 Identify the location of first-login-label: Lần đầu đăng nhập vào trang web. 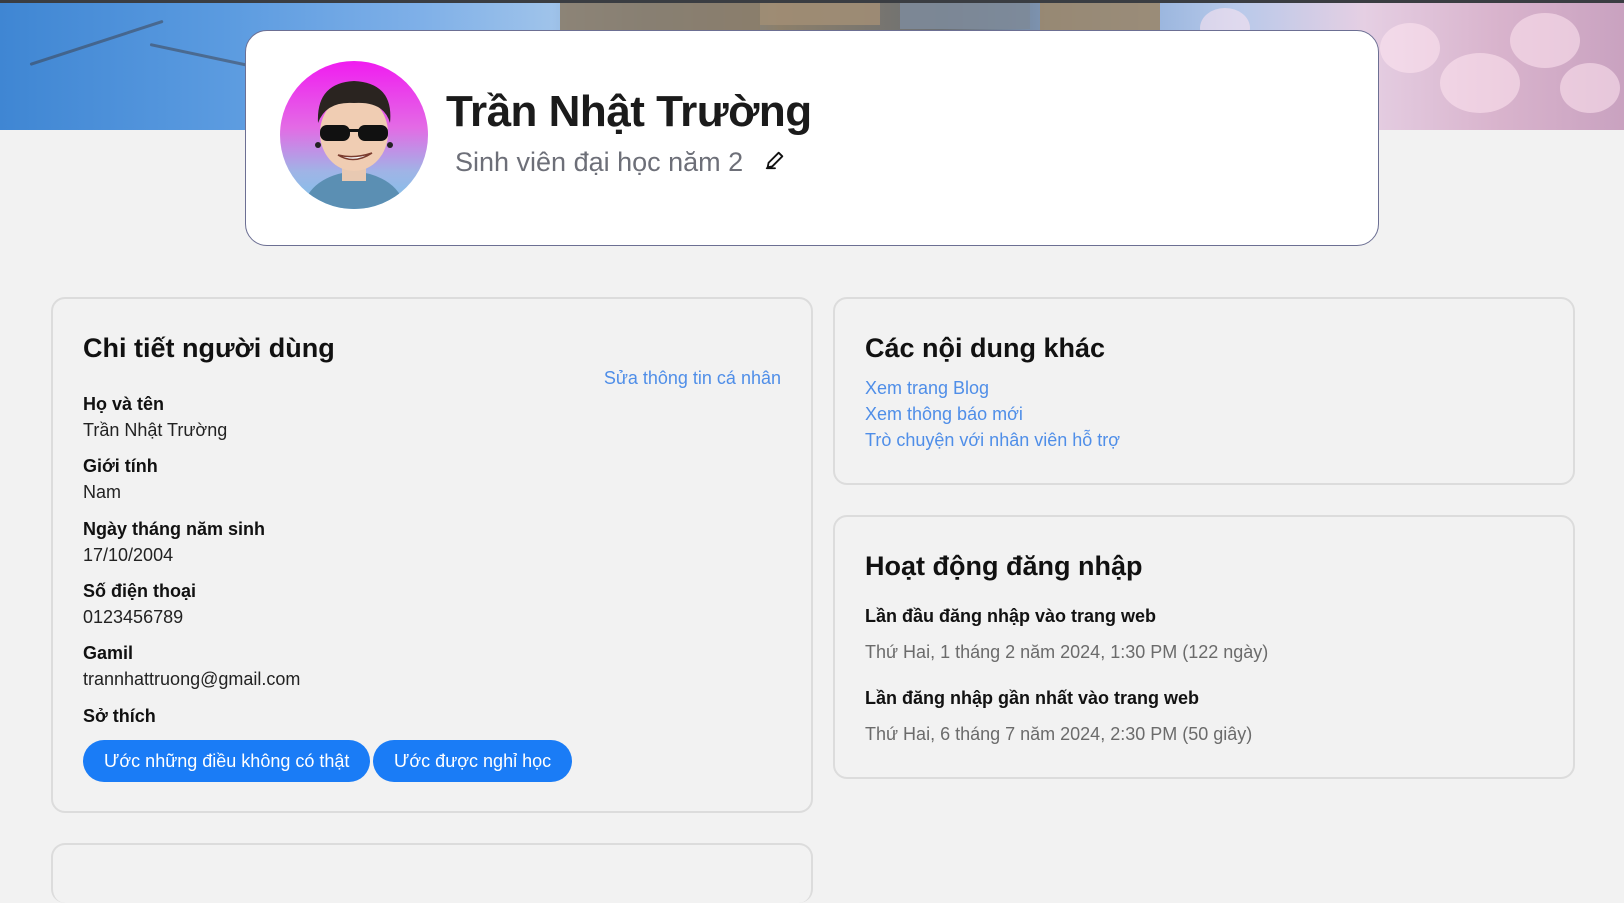
(1011, 616).